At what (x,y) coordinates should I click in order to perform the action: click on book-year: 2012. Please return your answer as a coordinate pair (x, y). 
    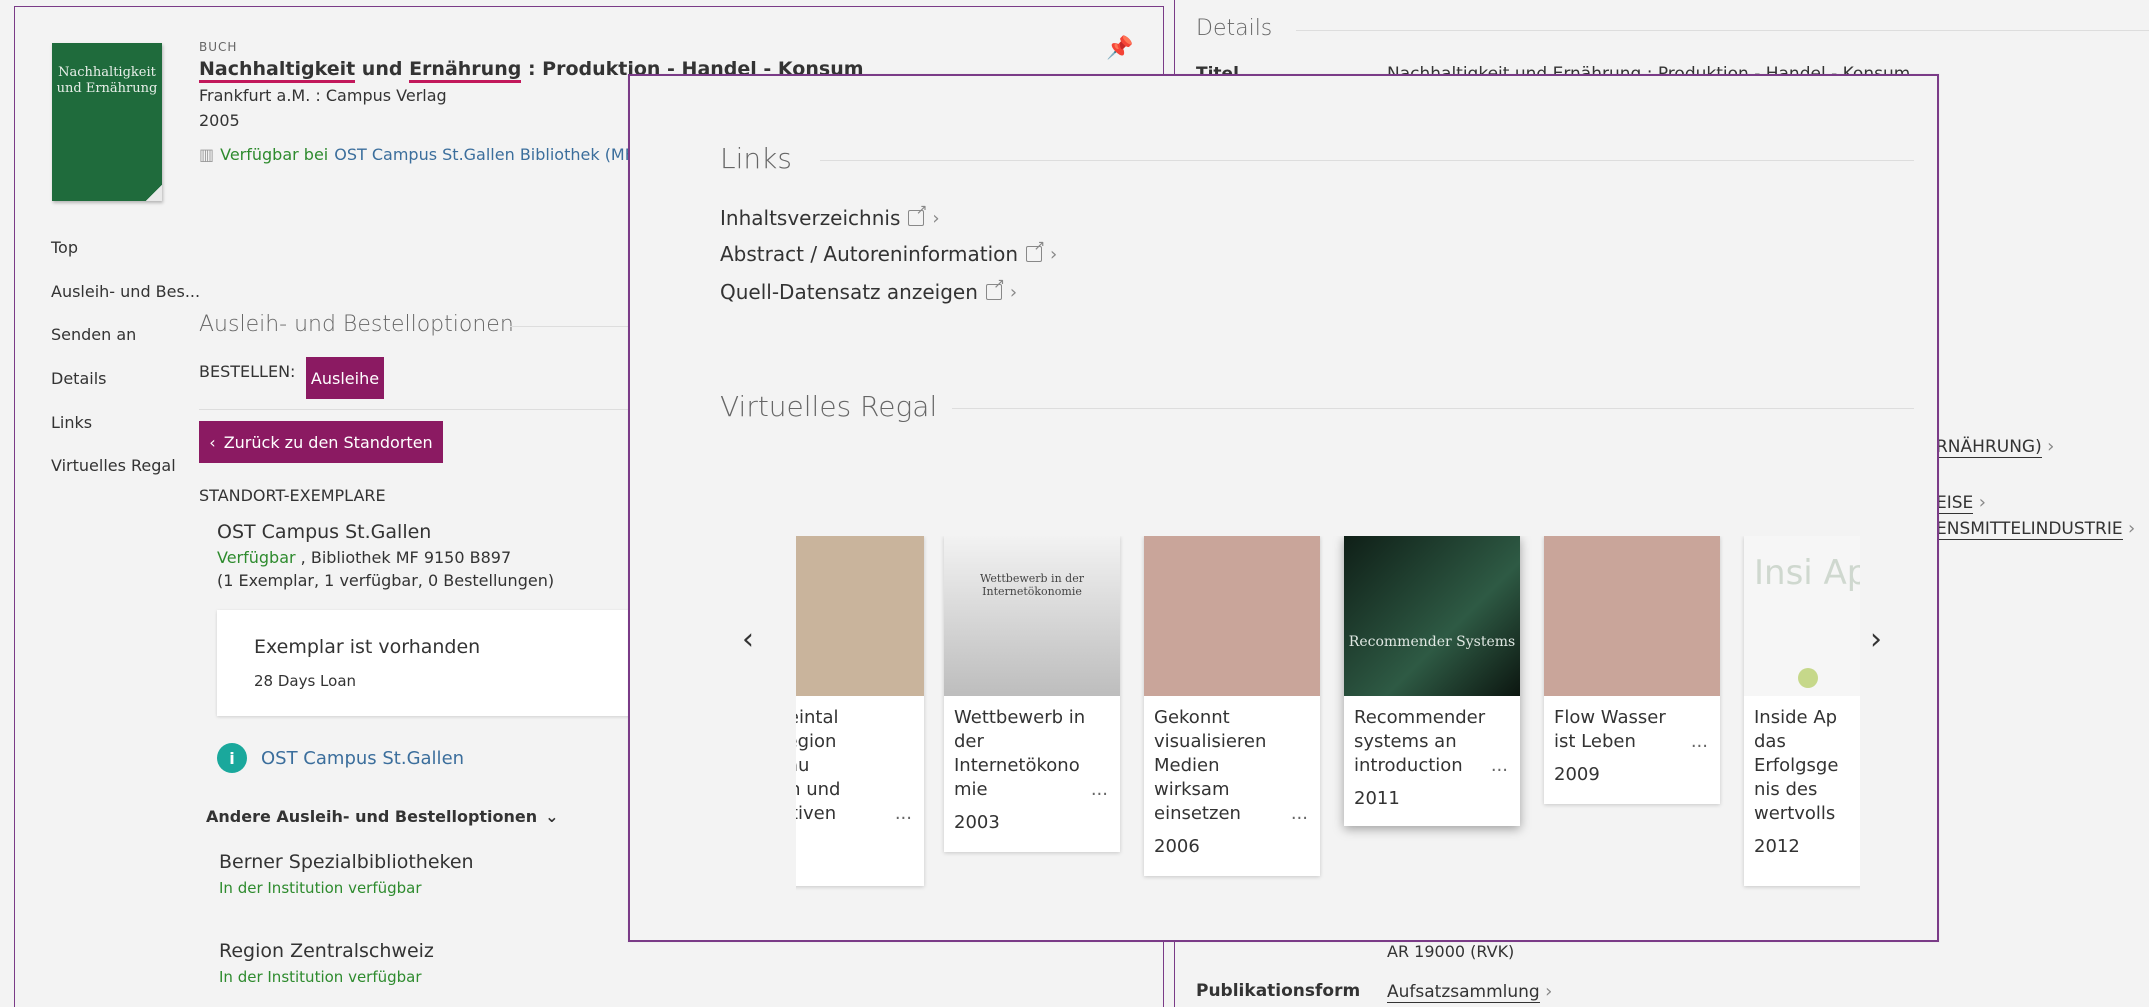
    Looking at the image, I should click on (1777, 846).